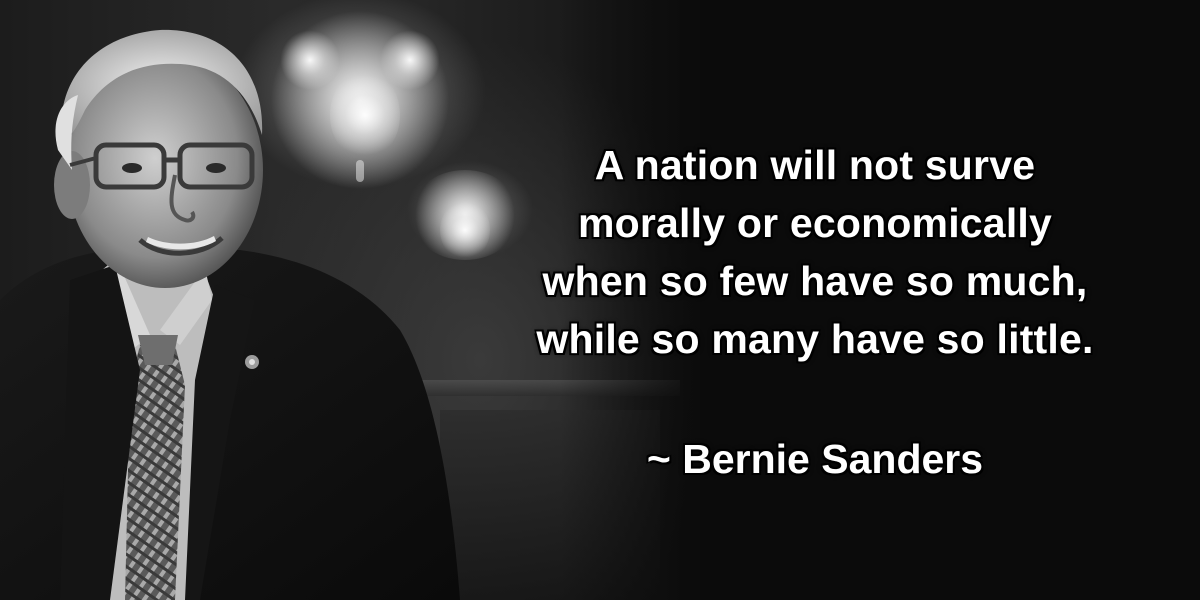  What do you see at coordinates (815, 165) in the screenshot?
I see `quote-line: A nation will not surve` at bounding box center [815, 165].